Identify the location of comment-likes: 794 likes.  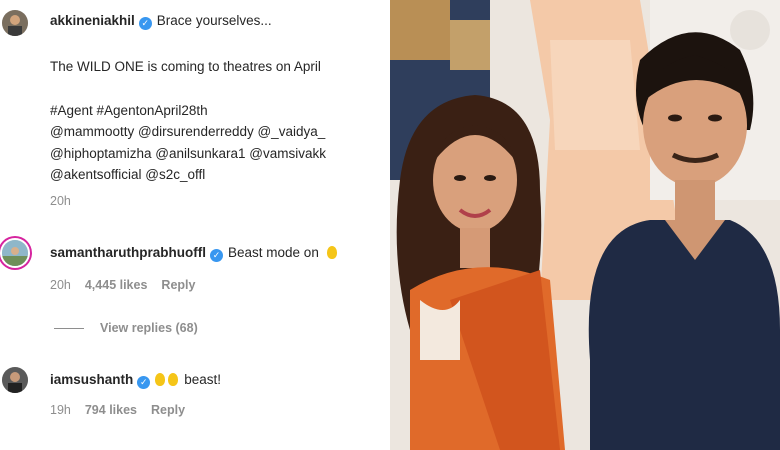
(111, 410).